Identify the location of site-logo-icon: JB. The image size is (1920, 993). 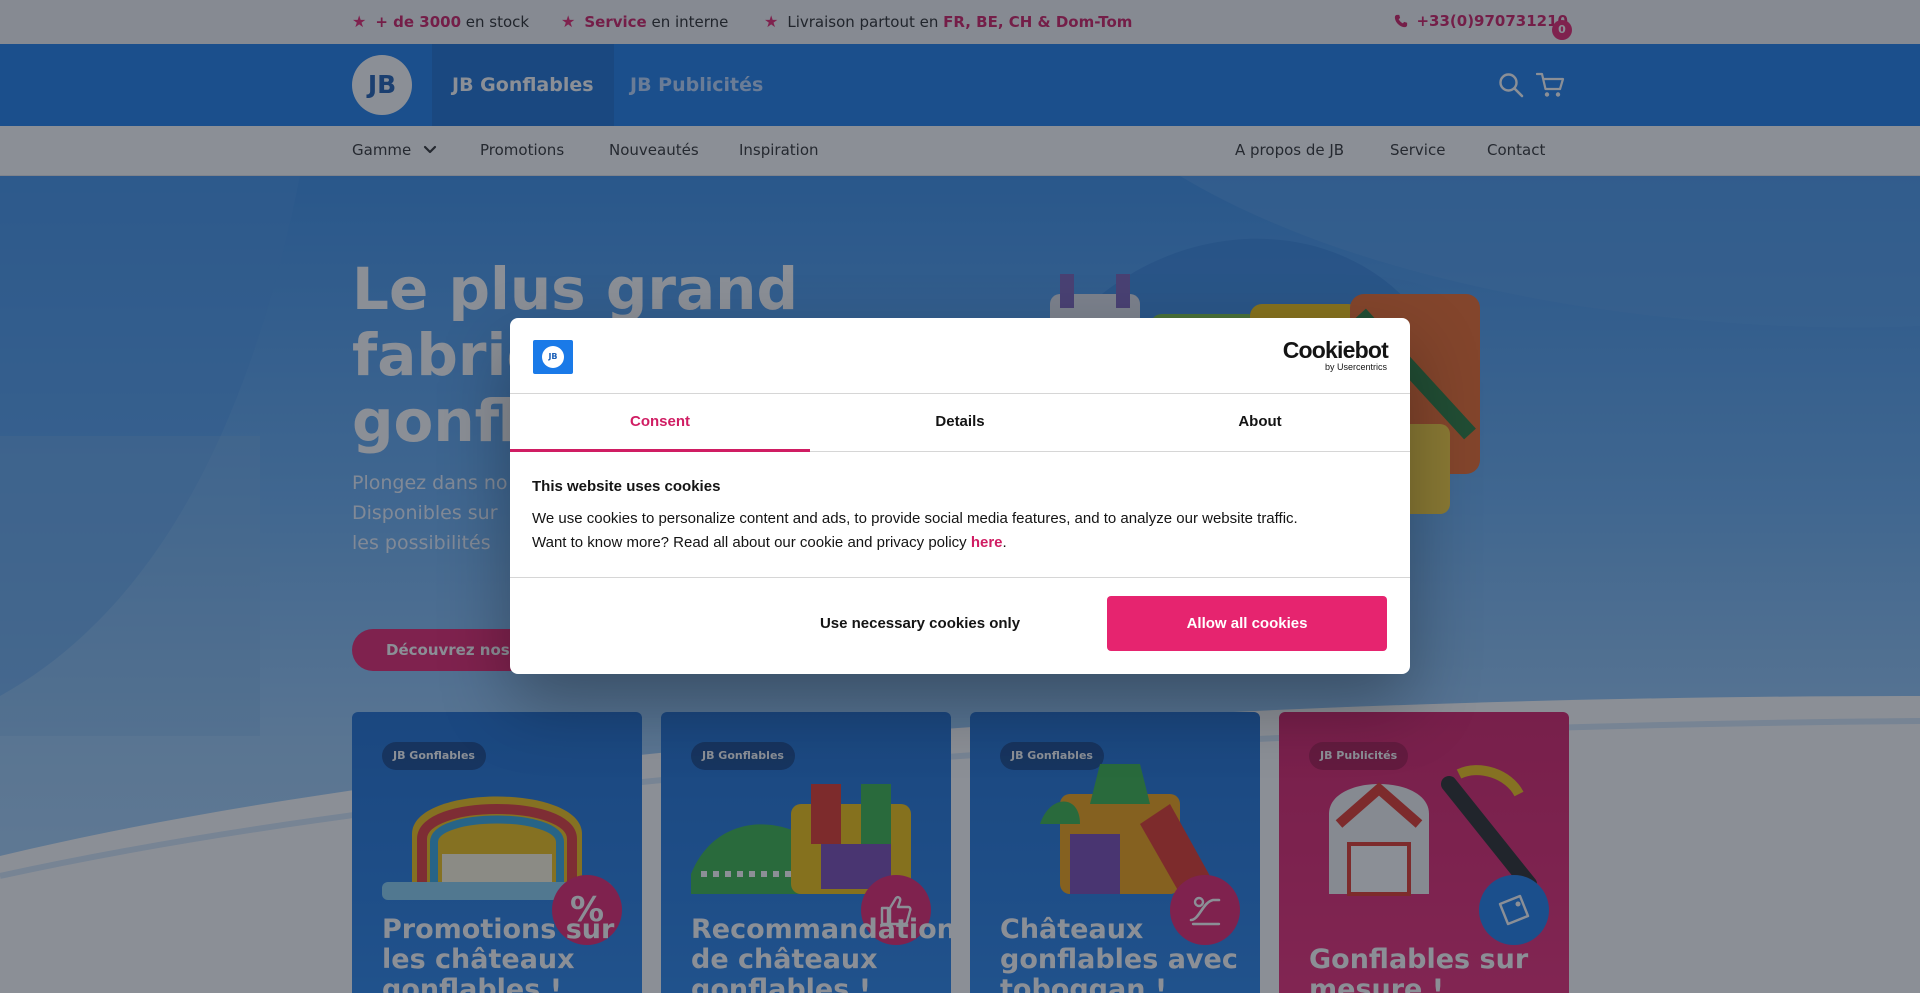
(553, 357).